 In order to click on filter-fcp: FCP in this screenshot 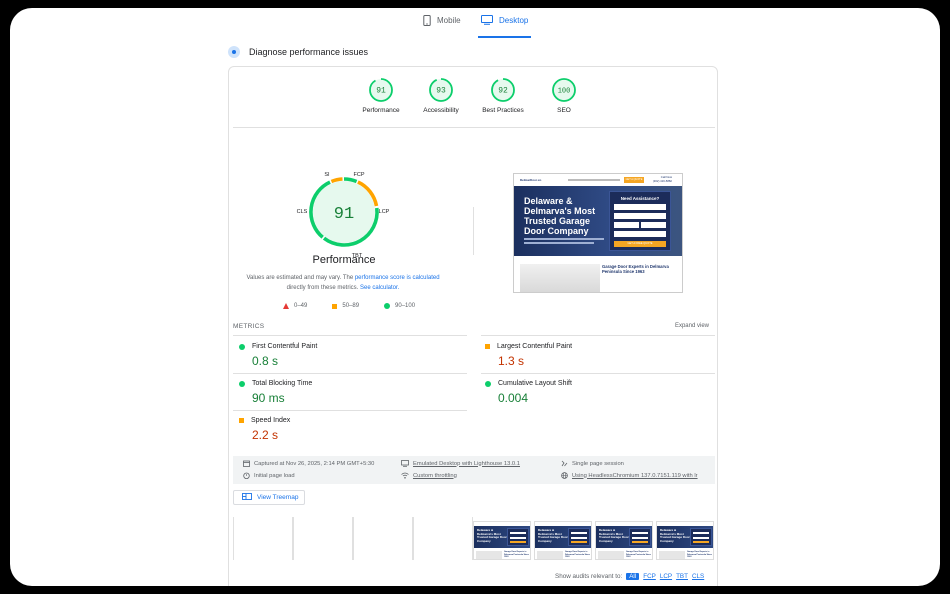, I will do `click(649, 576)`.